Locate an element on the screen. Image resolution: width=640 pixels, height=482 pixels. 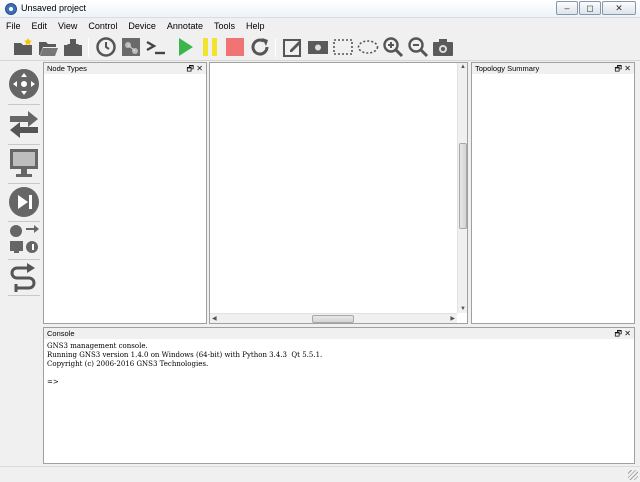
add-link-icon is located at coordinates (24, 278).